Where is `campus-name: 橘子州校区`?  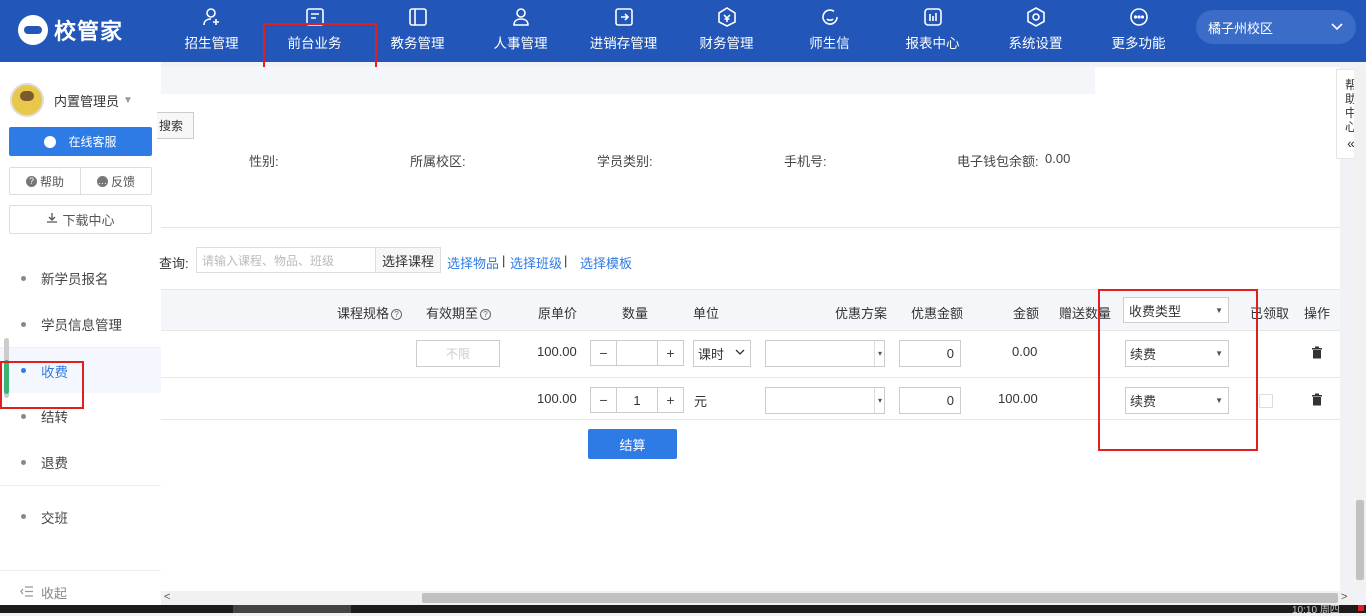
campus-name: 橘子州校区 is located at coordinates (1241, 28).